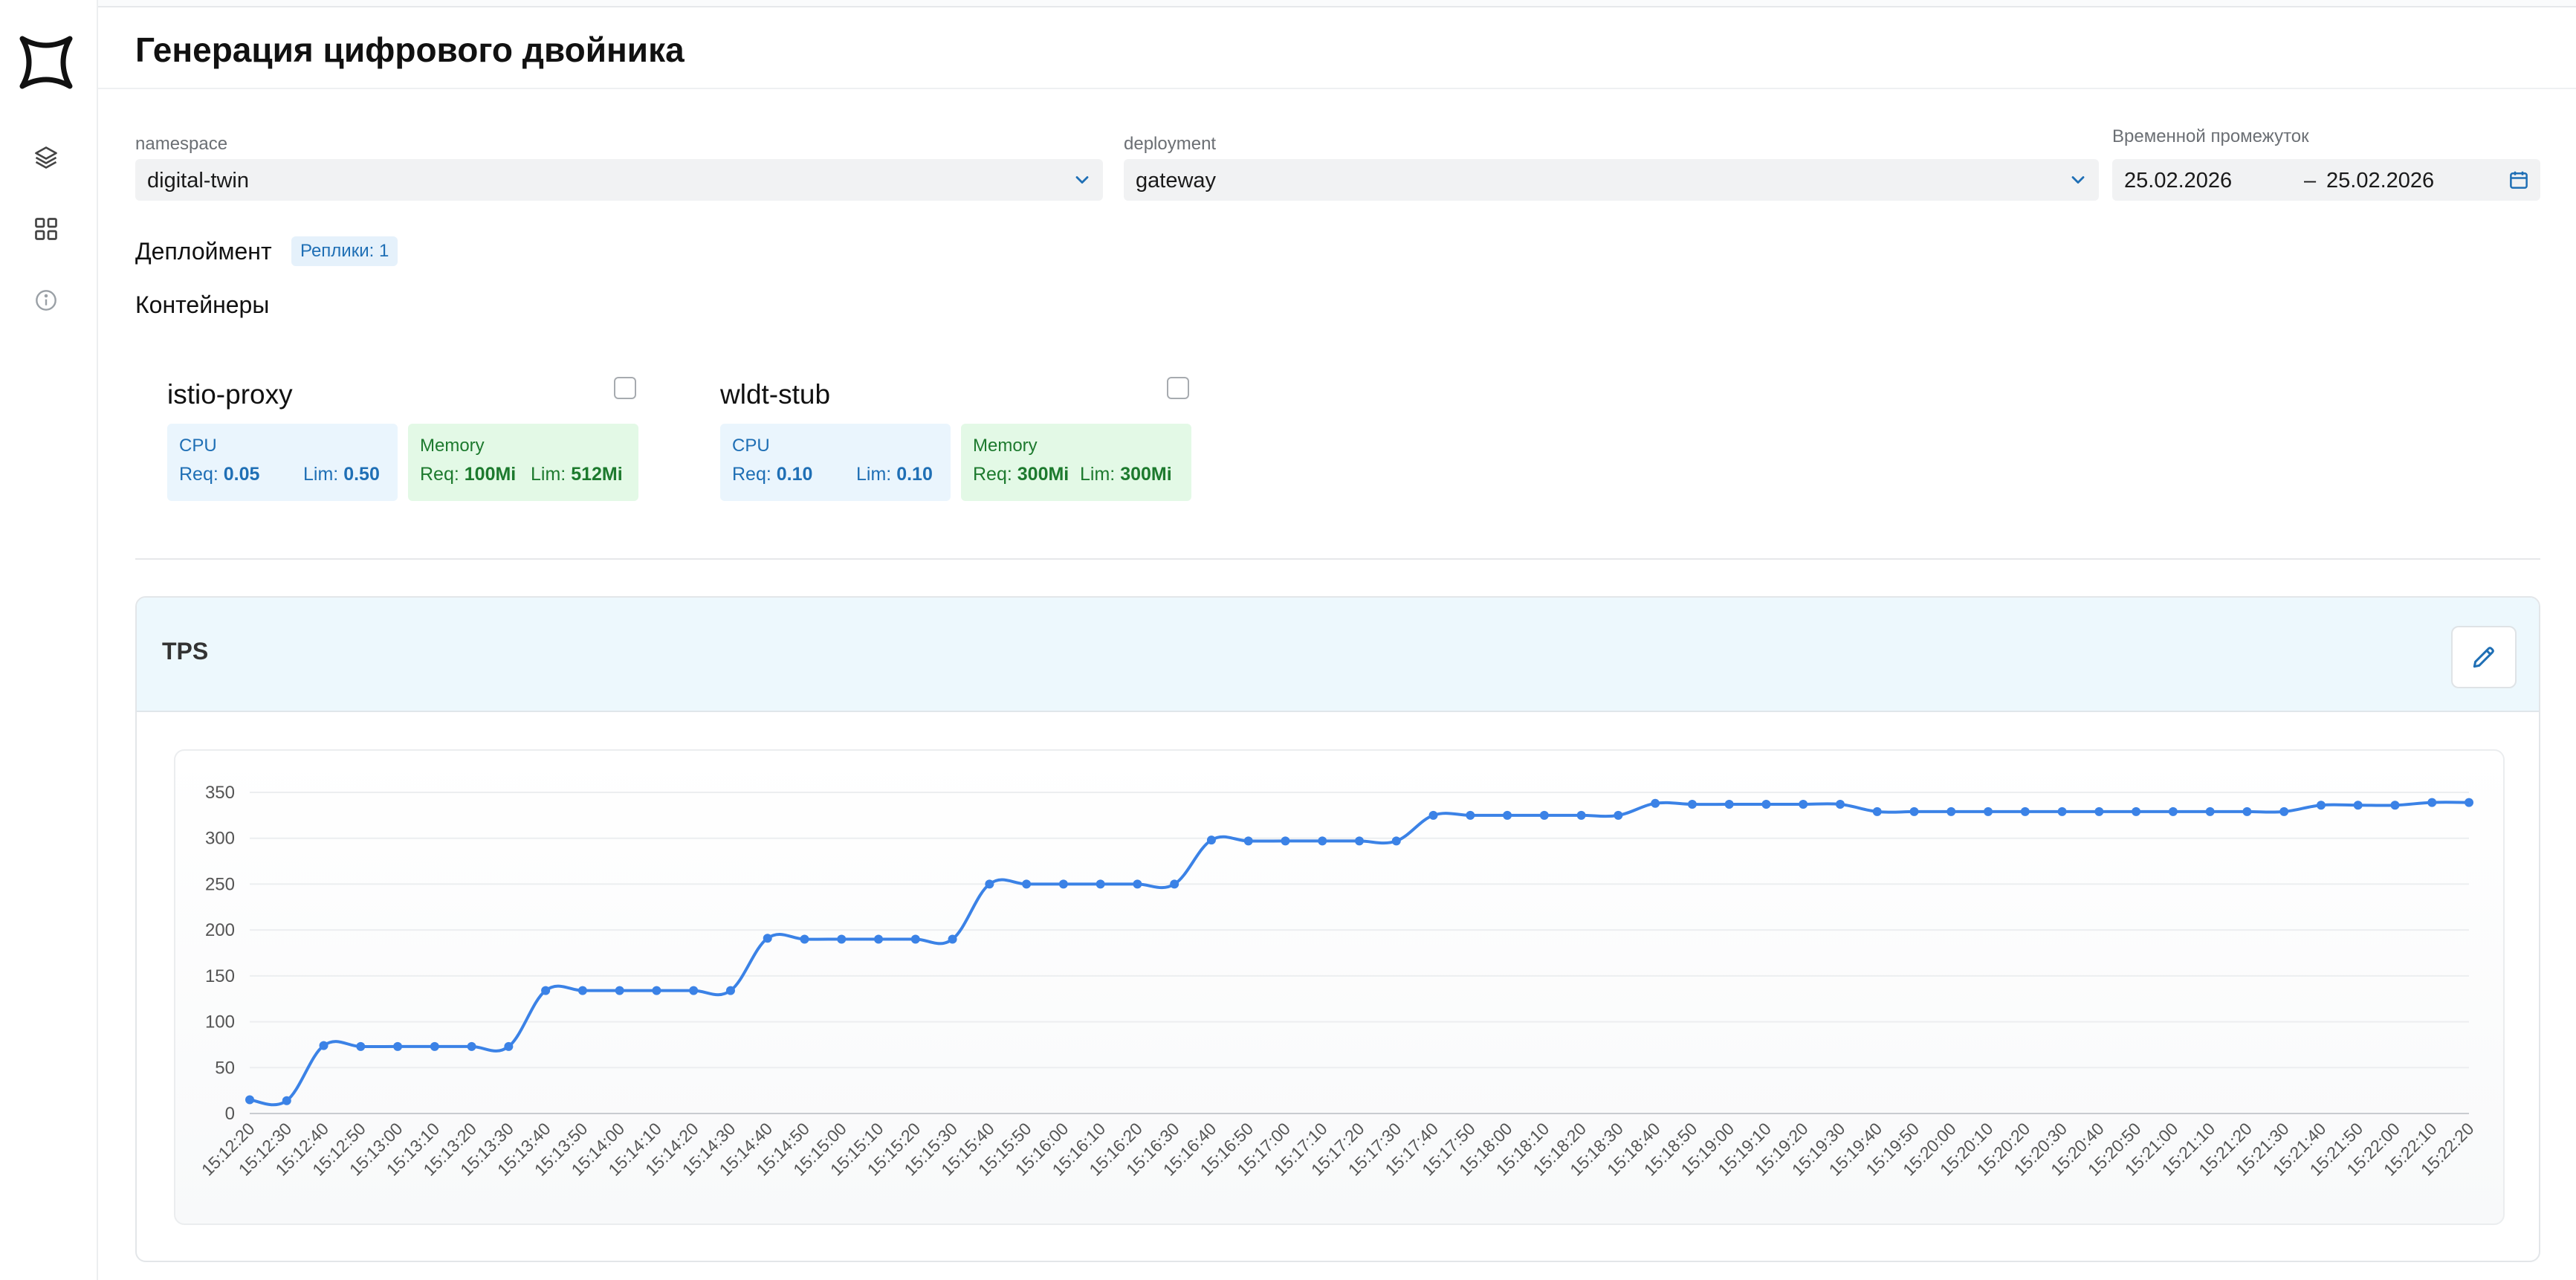 This screenshot has height=1280, width=2576. I want to click on y-tick-label: 250, so click(220, 884).